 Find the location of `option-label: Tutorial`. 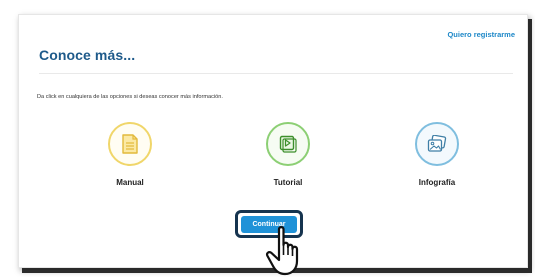

option-label: Tutorial is located at coordinates (288, 182).